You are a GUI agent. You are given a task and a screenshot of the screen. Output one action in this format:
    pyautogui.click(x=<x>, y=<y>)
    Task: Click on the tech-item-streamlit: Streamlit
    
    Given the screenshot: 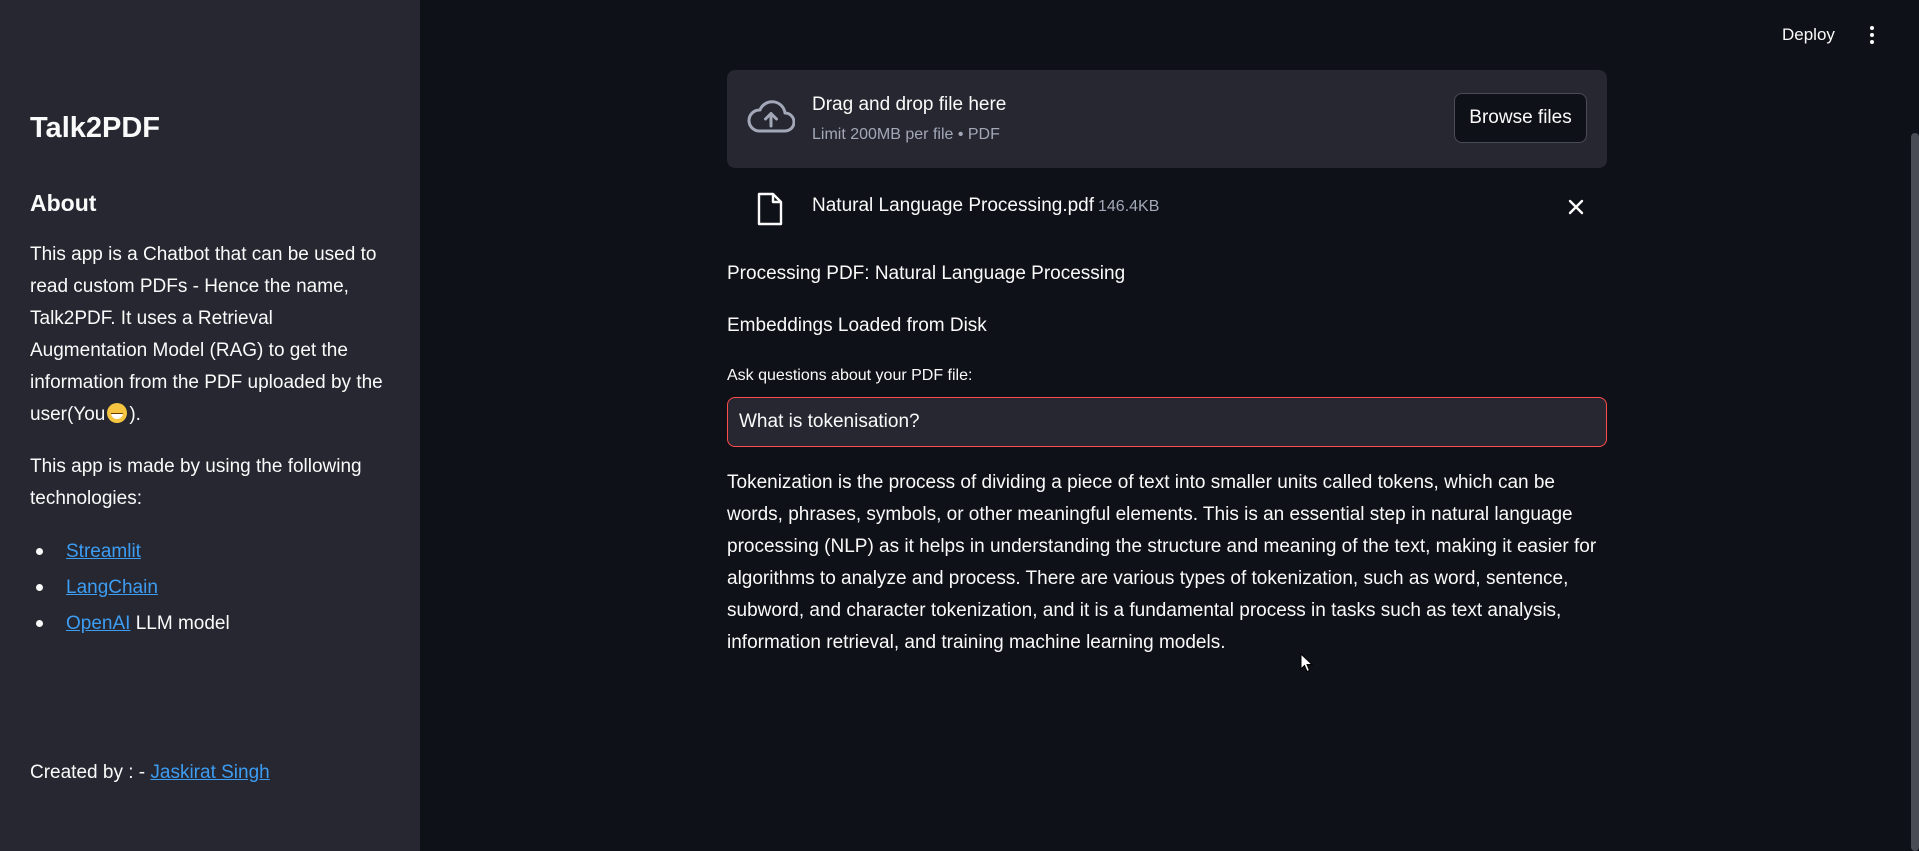 What is the action you would take?
    pyautogui.click(x=130, y=552)
    